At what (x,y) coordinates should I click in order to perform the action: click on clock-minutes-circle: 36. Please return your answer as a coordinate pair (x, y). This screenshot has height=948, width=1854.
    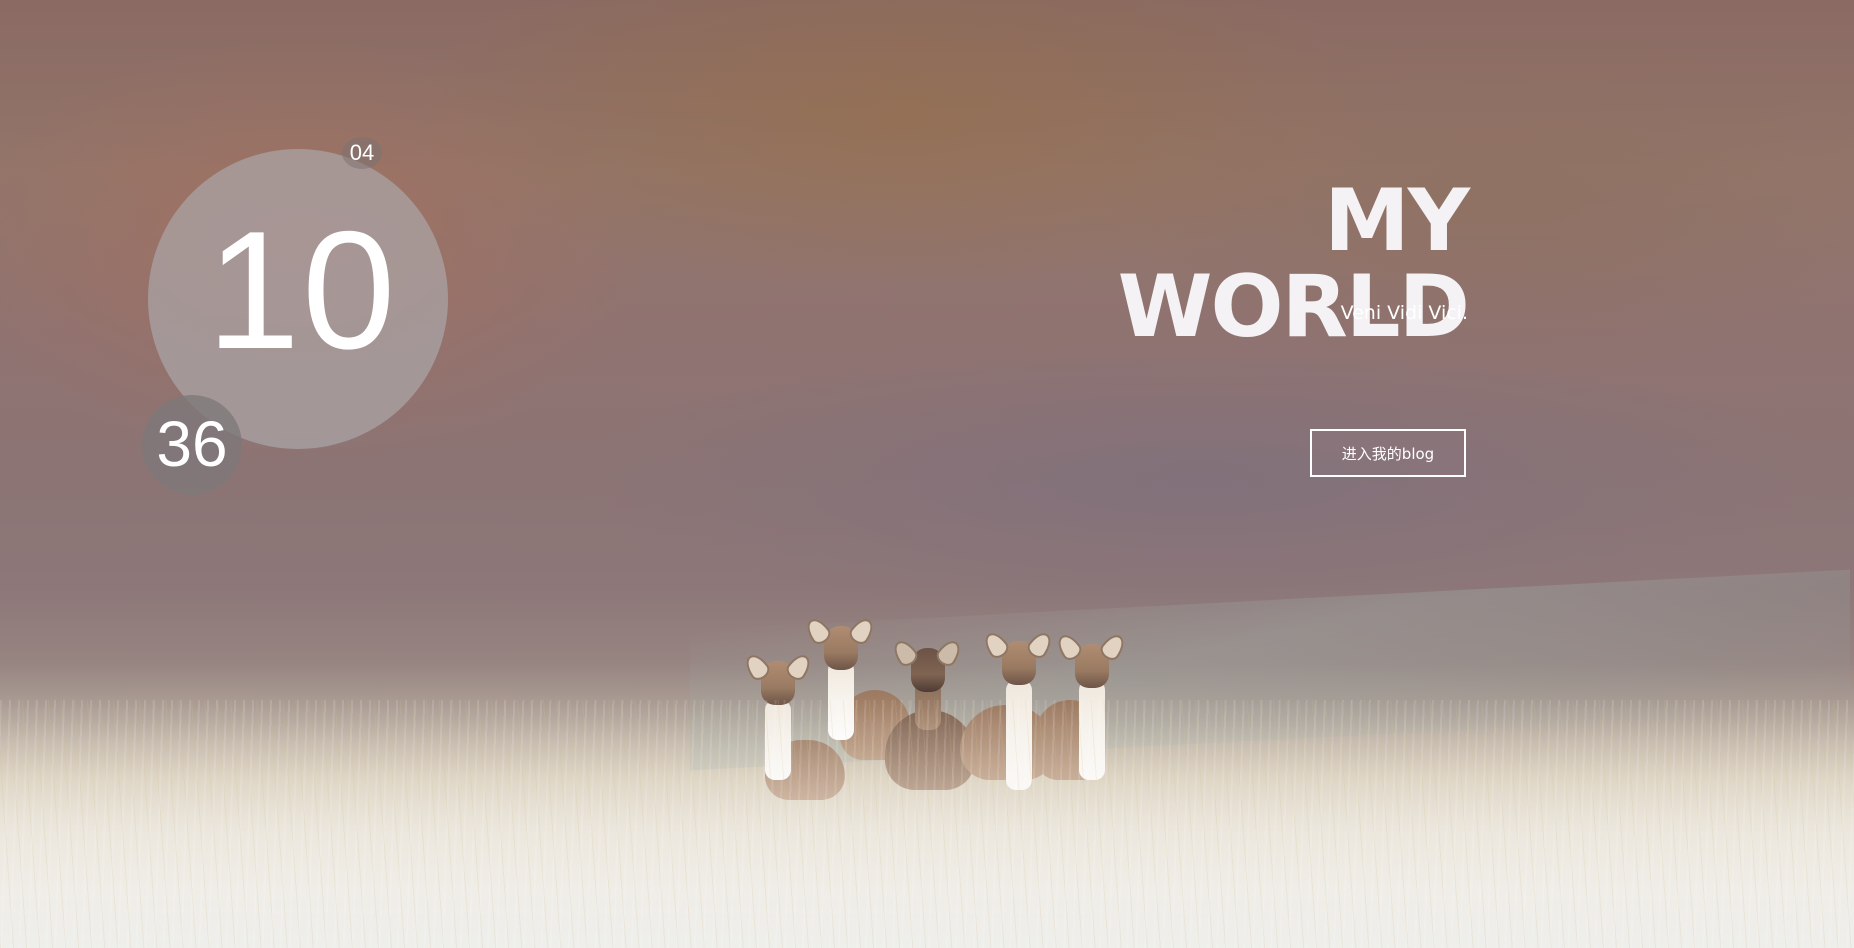
    Looking at the image, I should click on (192, 445).